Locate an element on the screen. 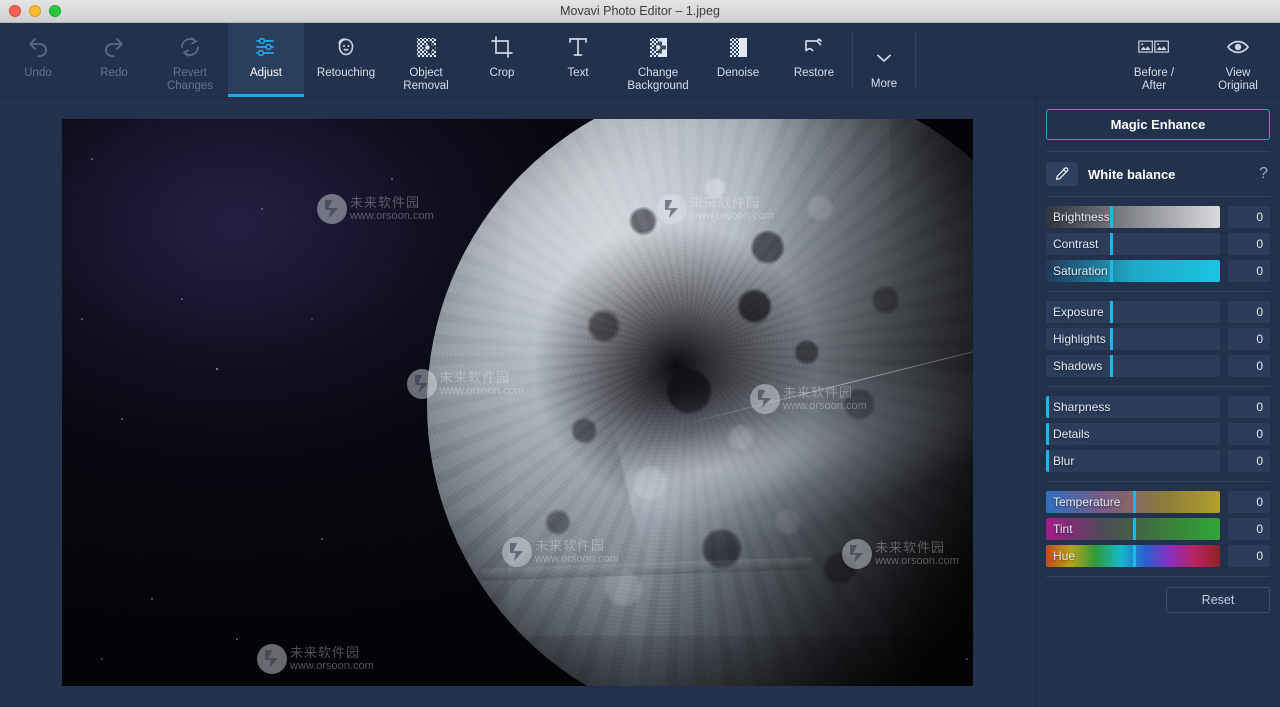 The width and height of the screenshot is (1280, 707). slider-row-shadows: Shadows 0 is located at coordinates (1158, 366).